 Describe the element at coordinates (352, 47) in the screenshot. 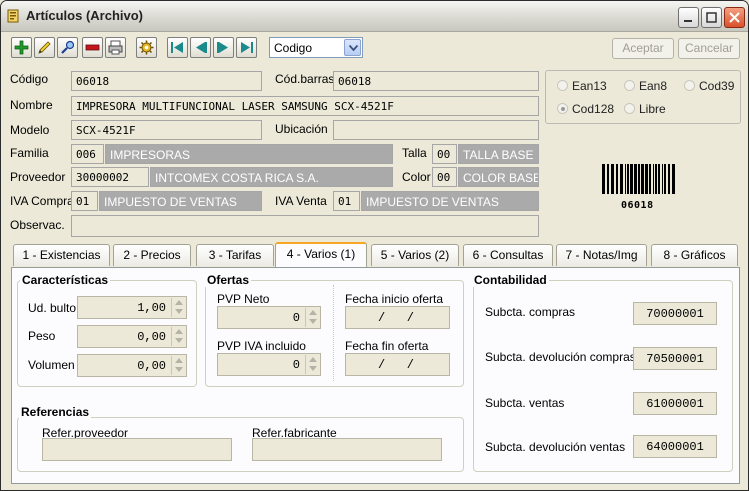

I see `dropdown-arrow` at that location.